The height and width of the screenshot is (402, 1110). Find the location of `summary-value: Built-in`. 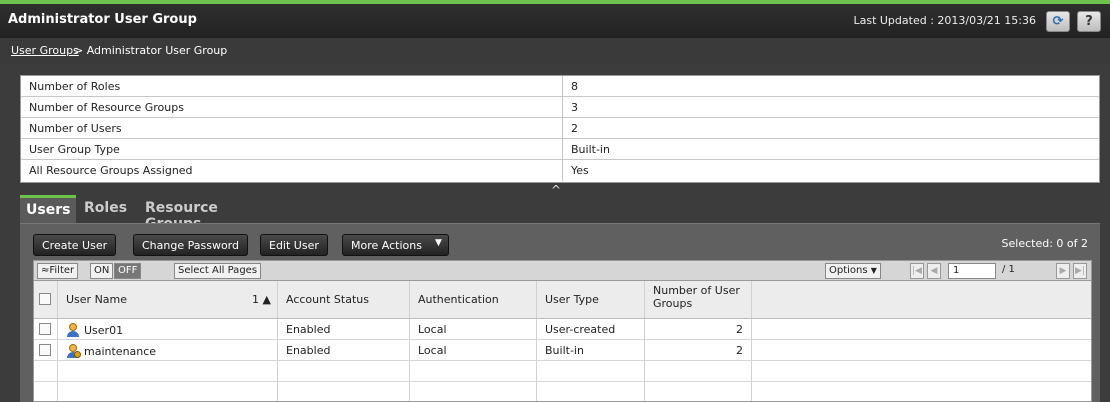

summary-value: Built-in is located at coordinates (590, 149).